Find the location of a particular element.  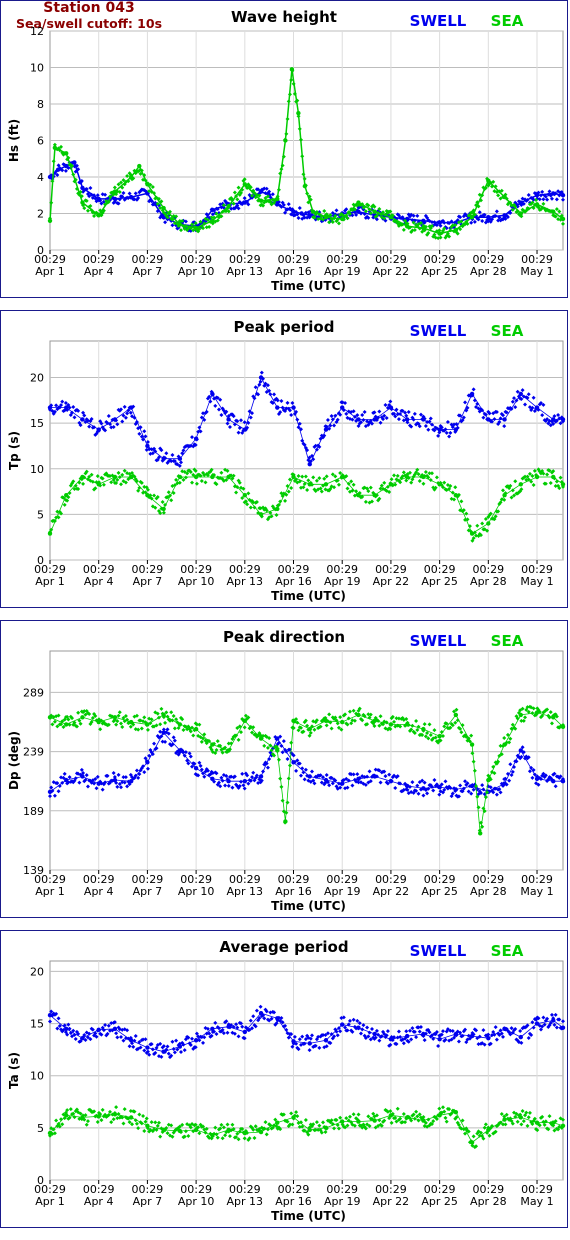

y-tick-label: 189 is located at coordinates (33, 811).